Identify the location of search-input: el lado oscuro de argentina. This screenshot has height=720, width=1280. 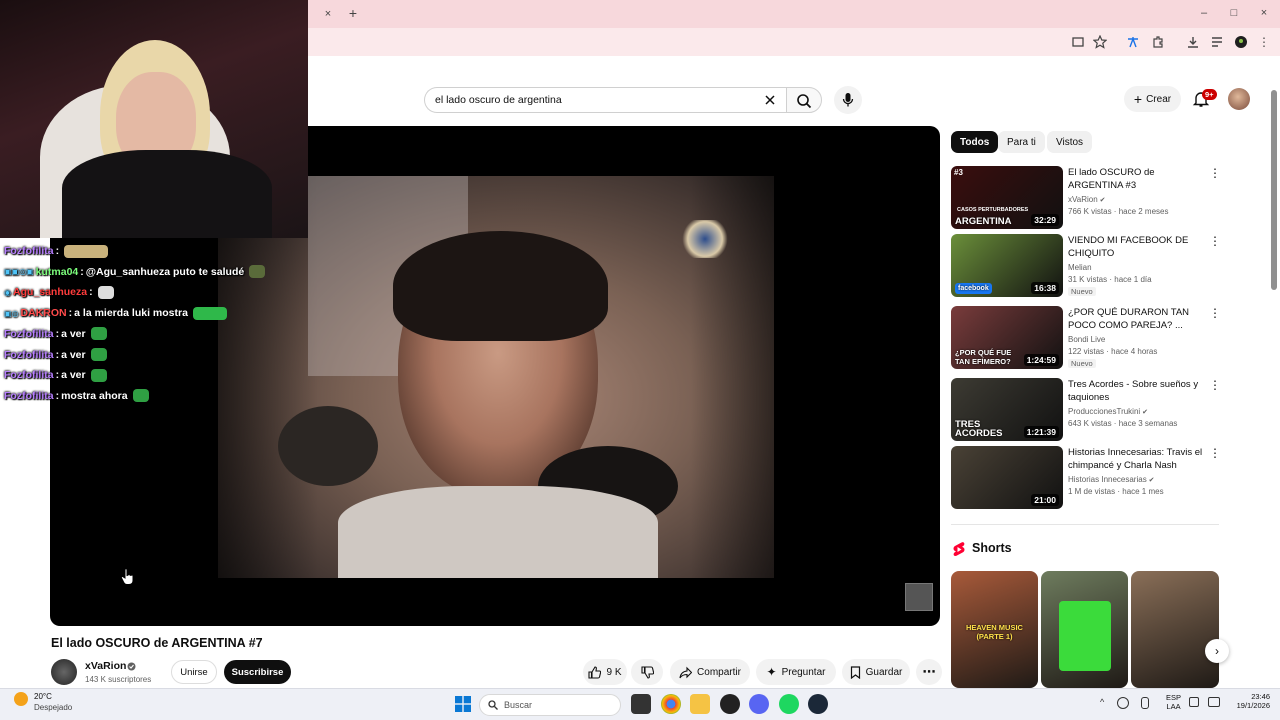
(605, 100).